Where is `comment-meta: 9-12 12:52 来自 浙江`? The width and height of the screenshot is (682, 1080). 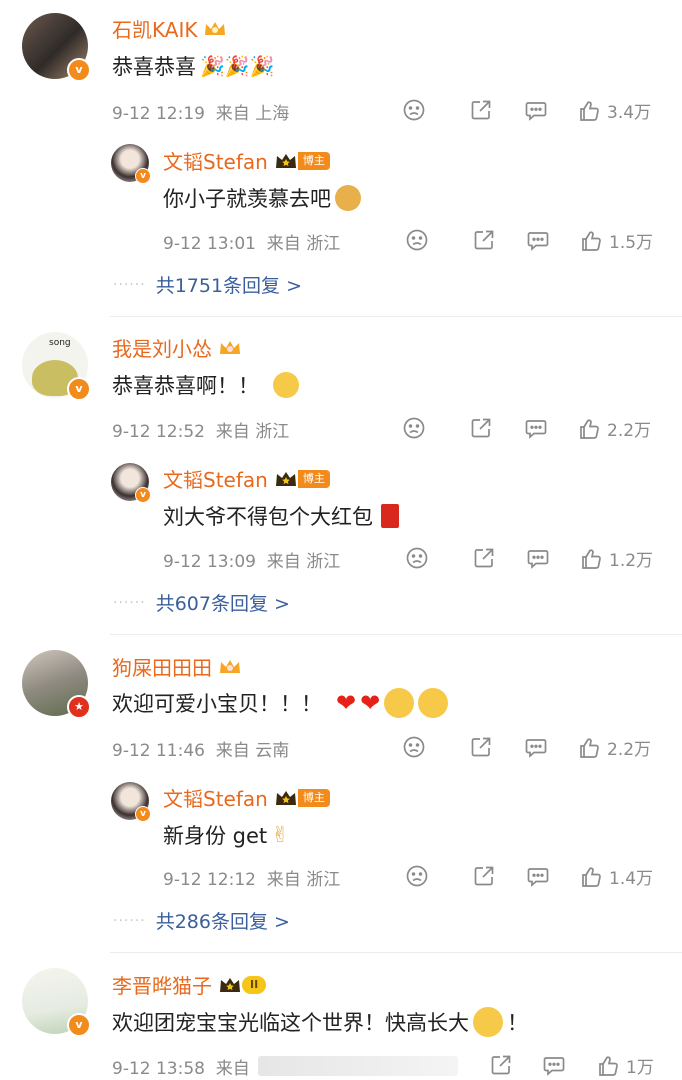 comment-meta: 9-12 12:52 来自 浙江 is located at coordinates (201, 432).